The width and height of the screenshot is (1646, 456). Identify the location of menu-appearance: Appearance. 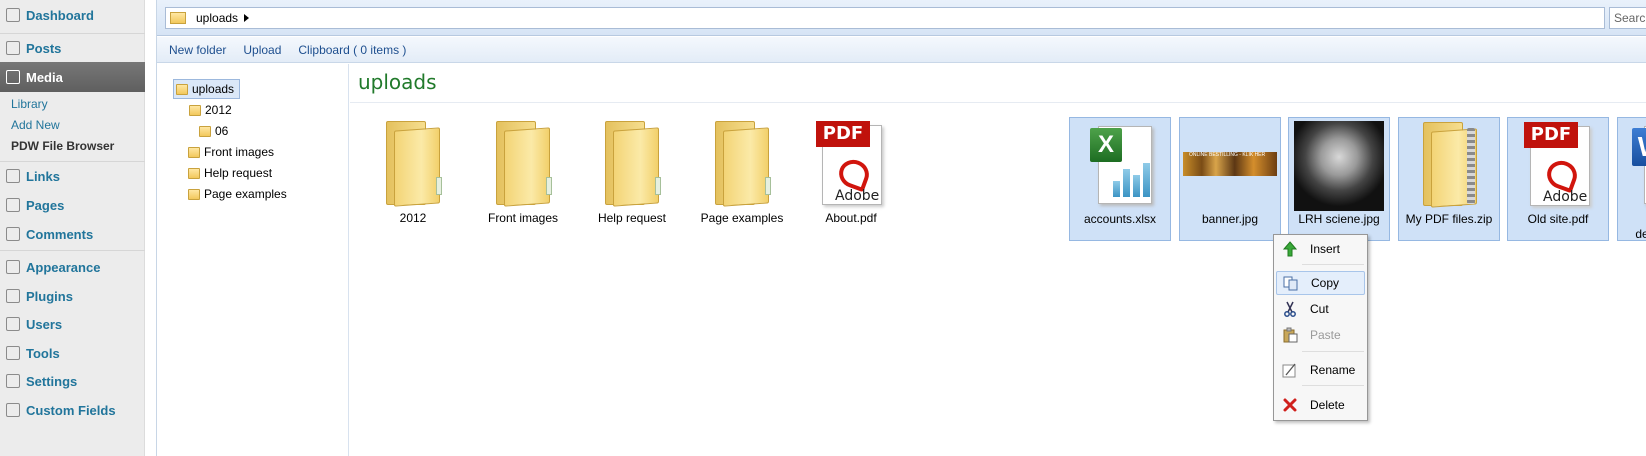
(72, 267).